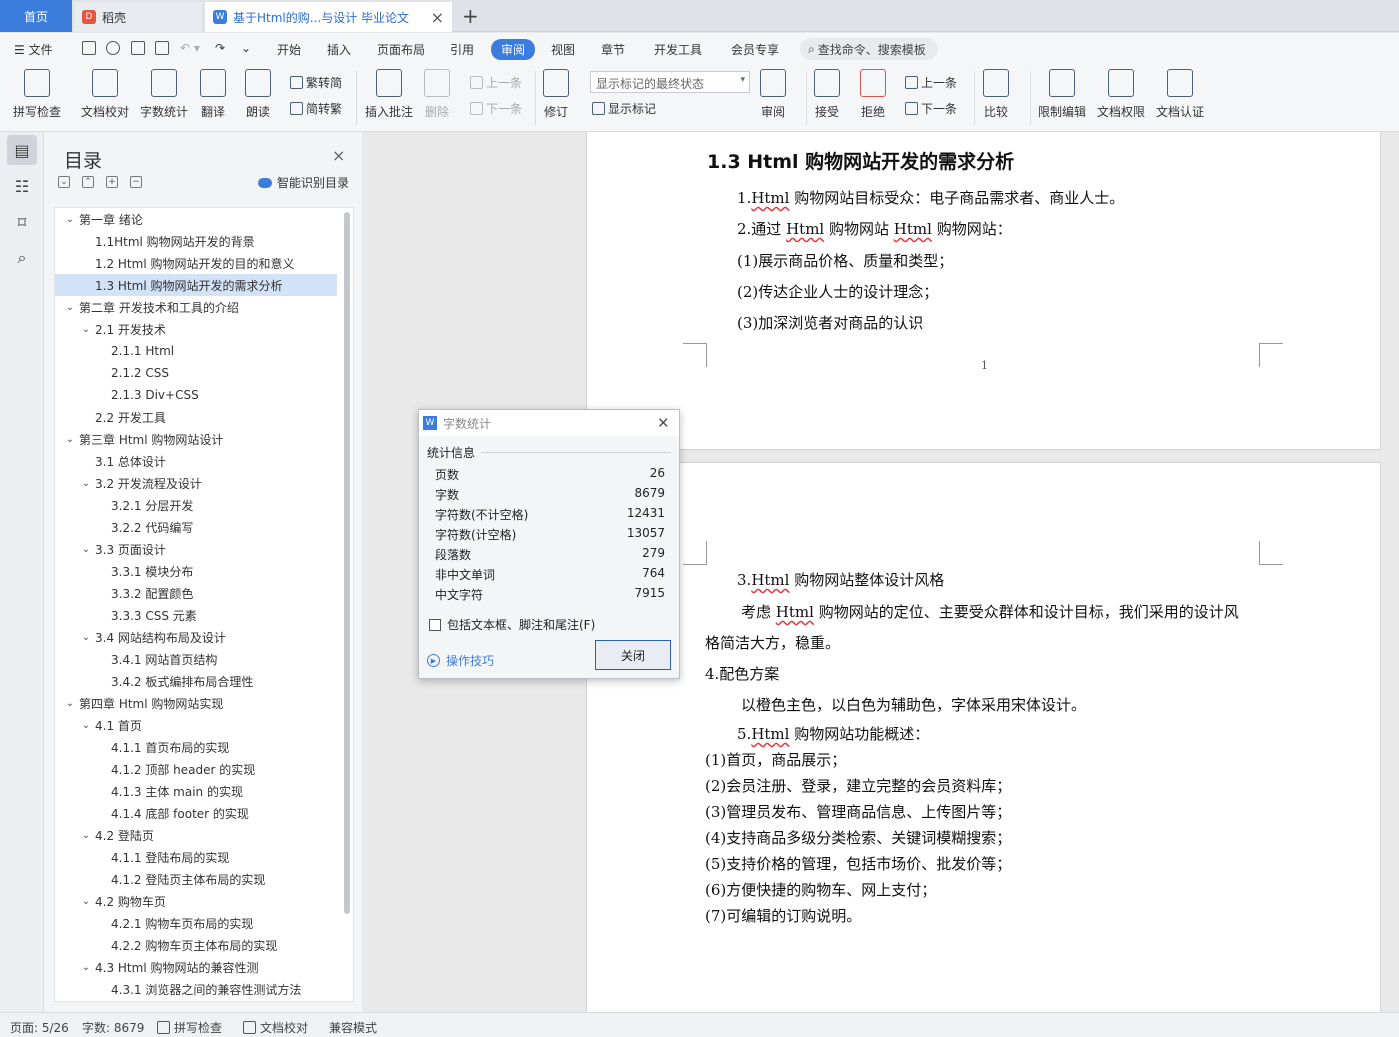 Image resolution: width=1399 pixels, height=1037 pixels. Describe the element at coordinates (196, 307) in the screenshot. I see `toc-item: ⌄ 第二章 开发技术和工具的介绍` at that location.